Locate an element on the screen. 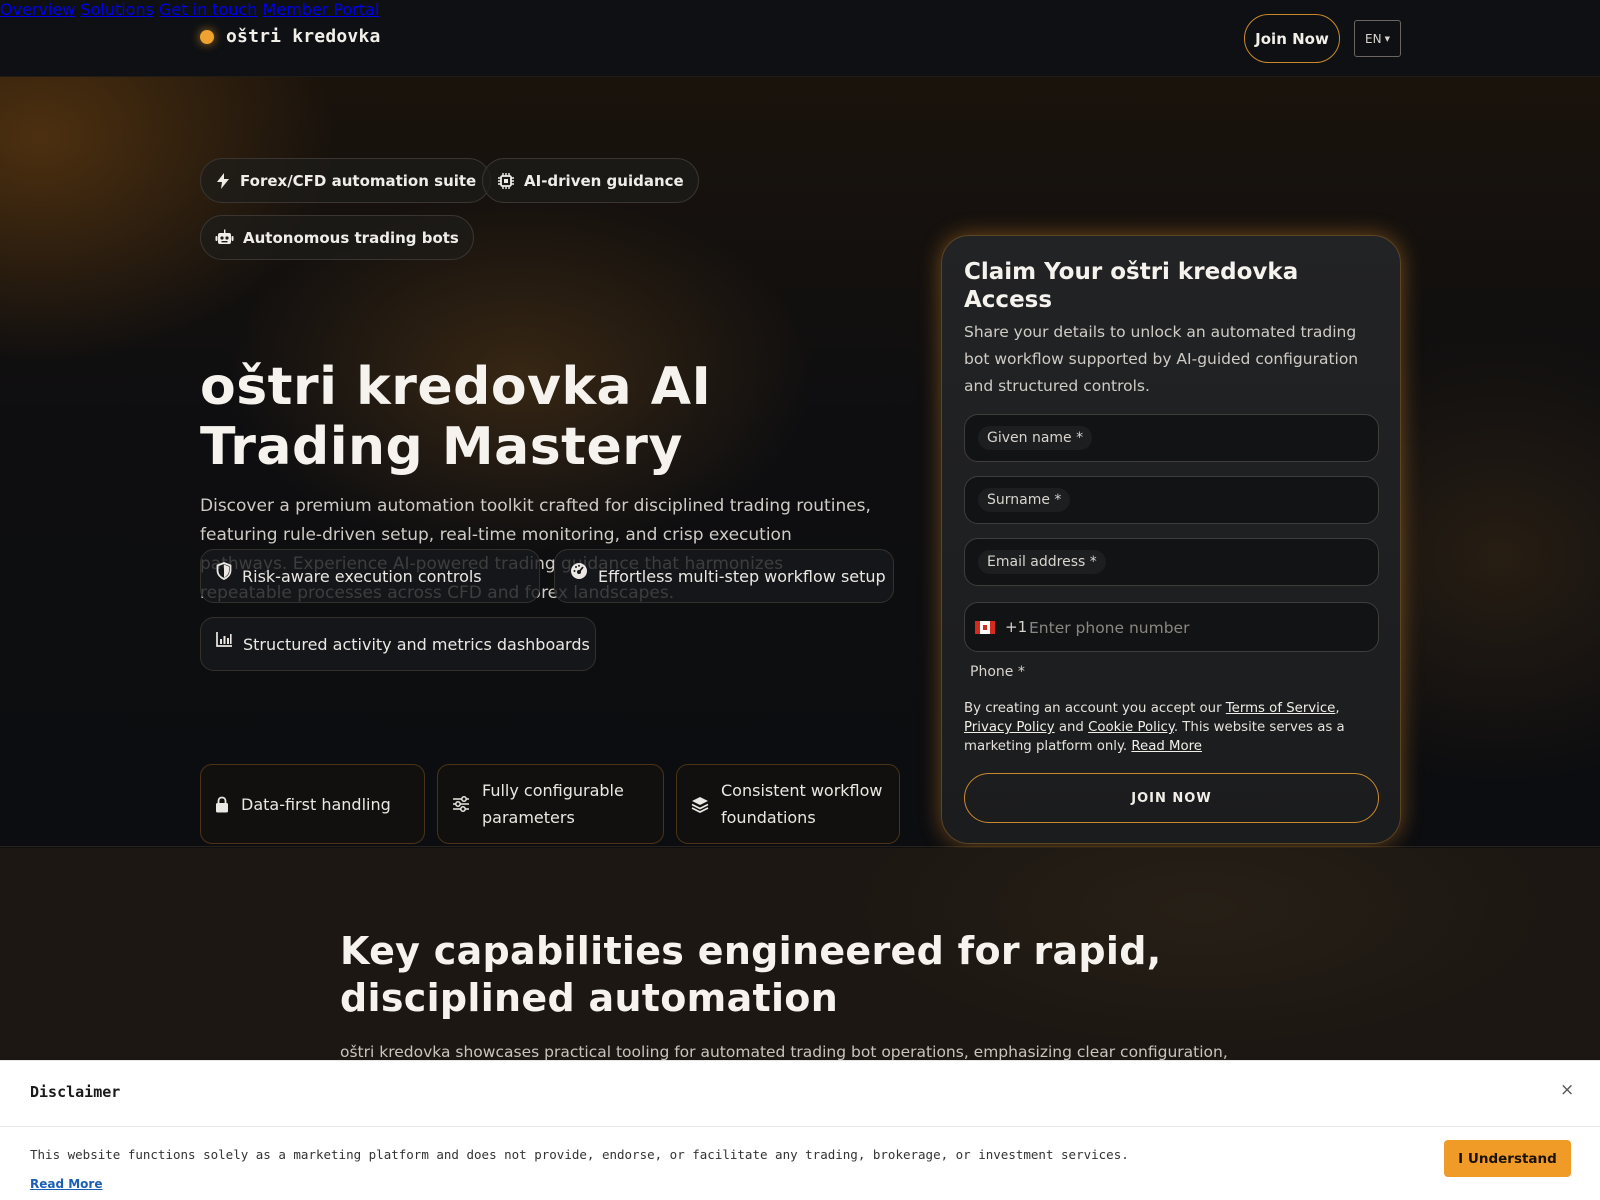 This screenshot has height=1200, width=1600. disclaimer-title: Disclaimer is located at coordinates (75, 1092).